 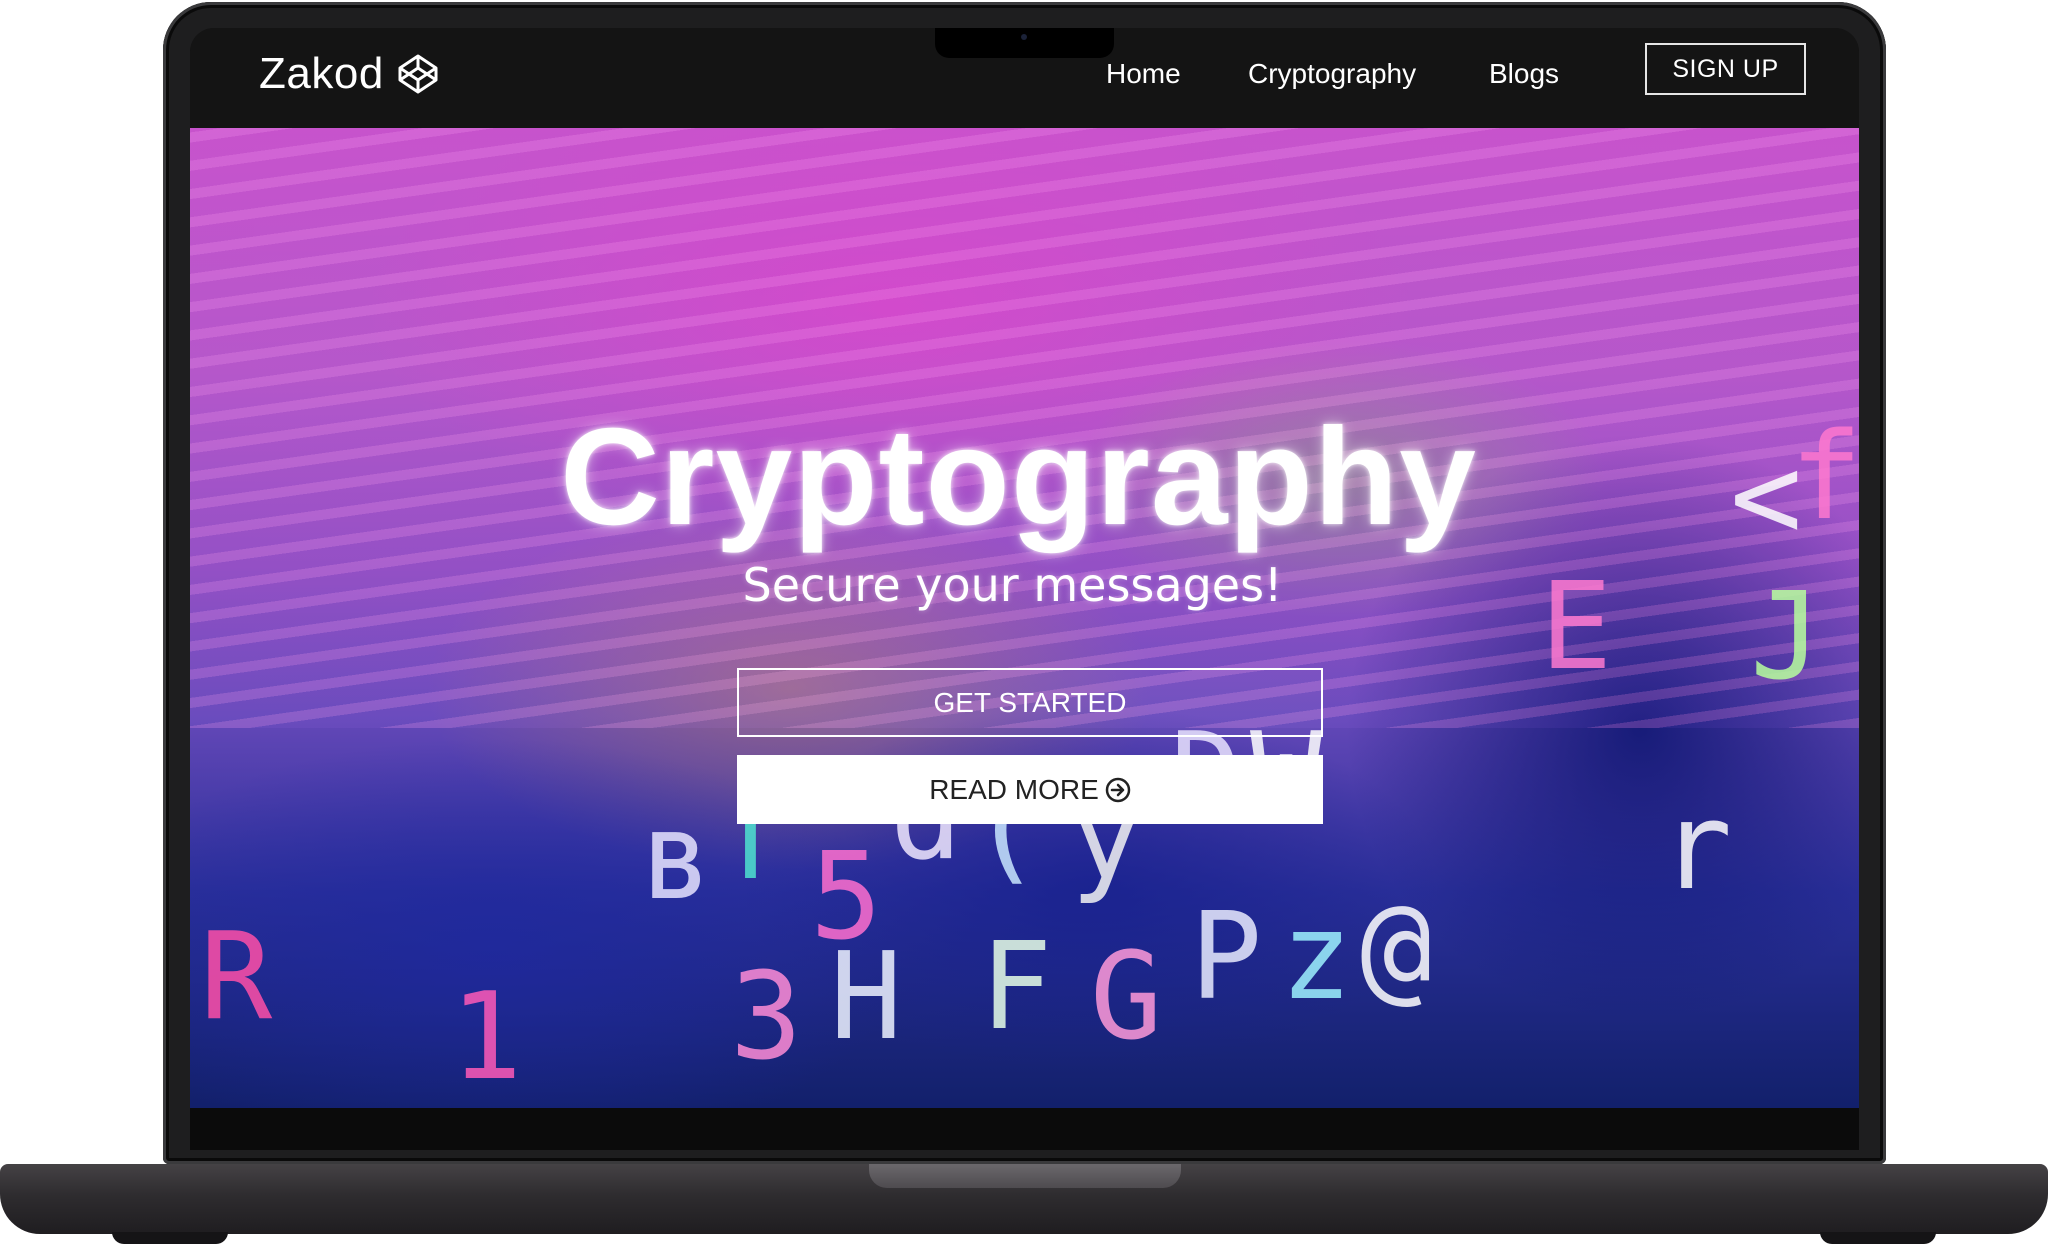 What do you see at coordinates (1524, 74) in the screenshot?
I see `nav-item-blogs: Blogs` at bounding box center [1524, 74].